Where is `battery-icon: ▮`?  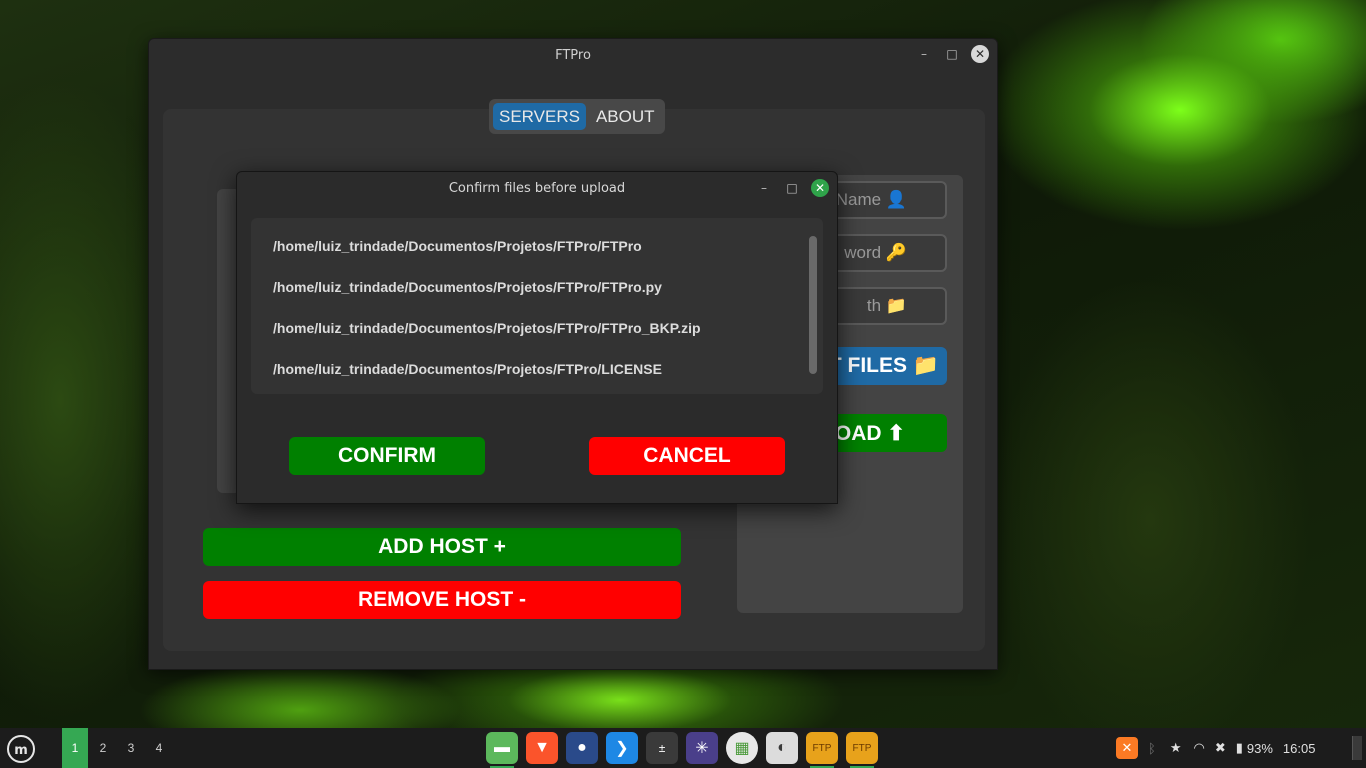
battery-icon: ▮ is located at coordinates (1239, 748).